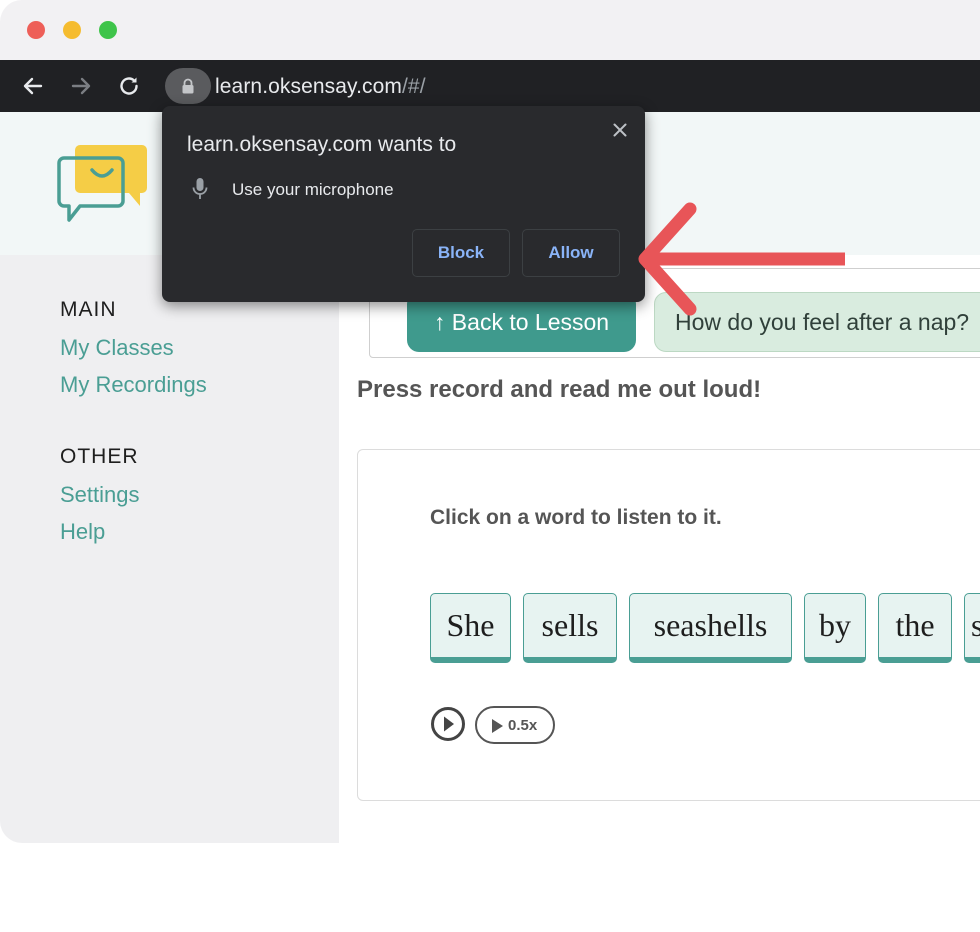 The width and height of the screenshot is (980, 932). I want to click on lock-icon, so click(188, 86).